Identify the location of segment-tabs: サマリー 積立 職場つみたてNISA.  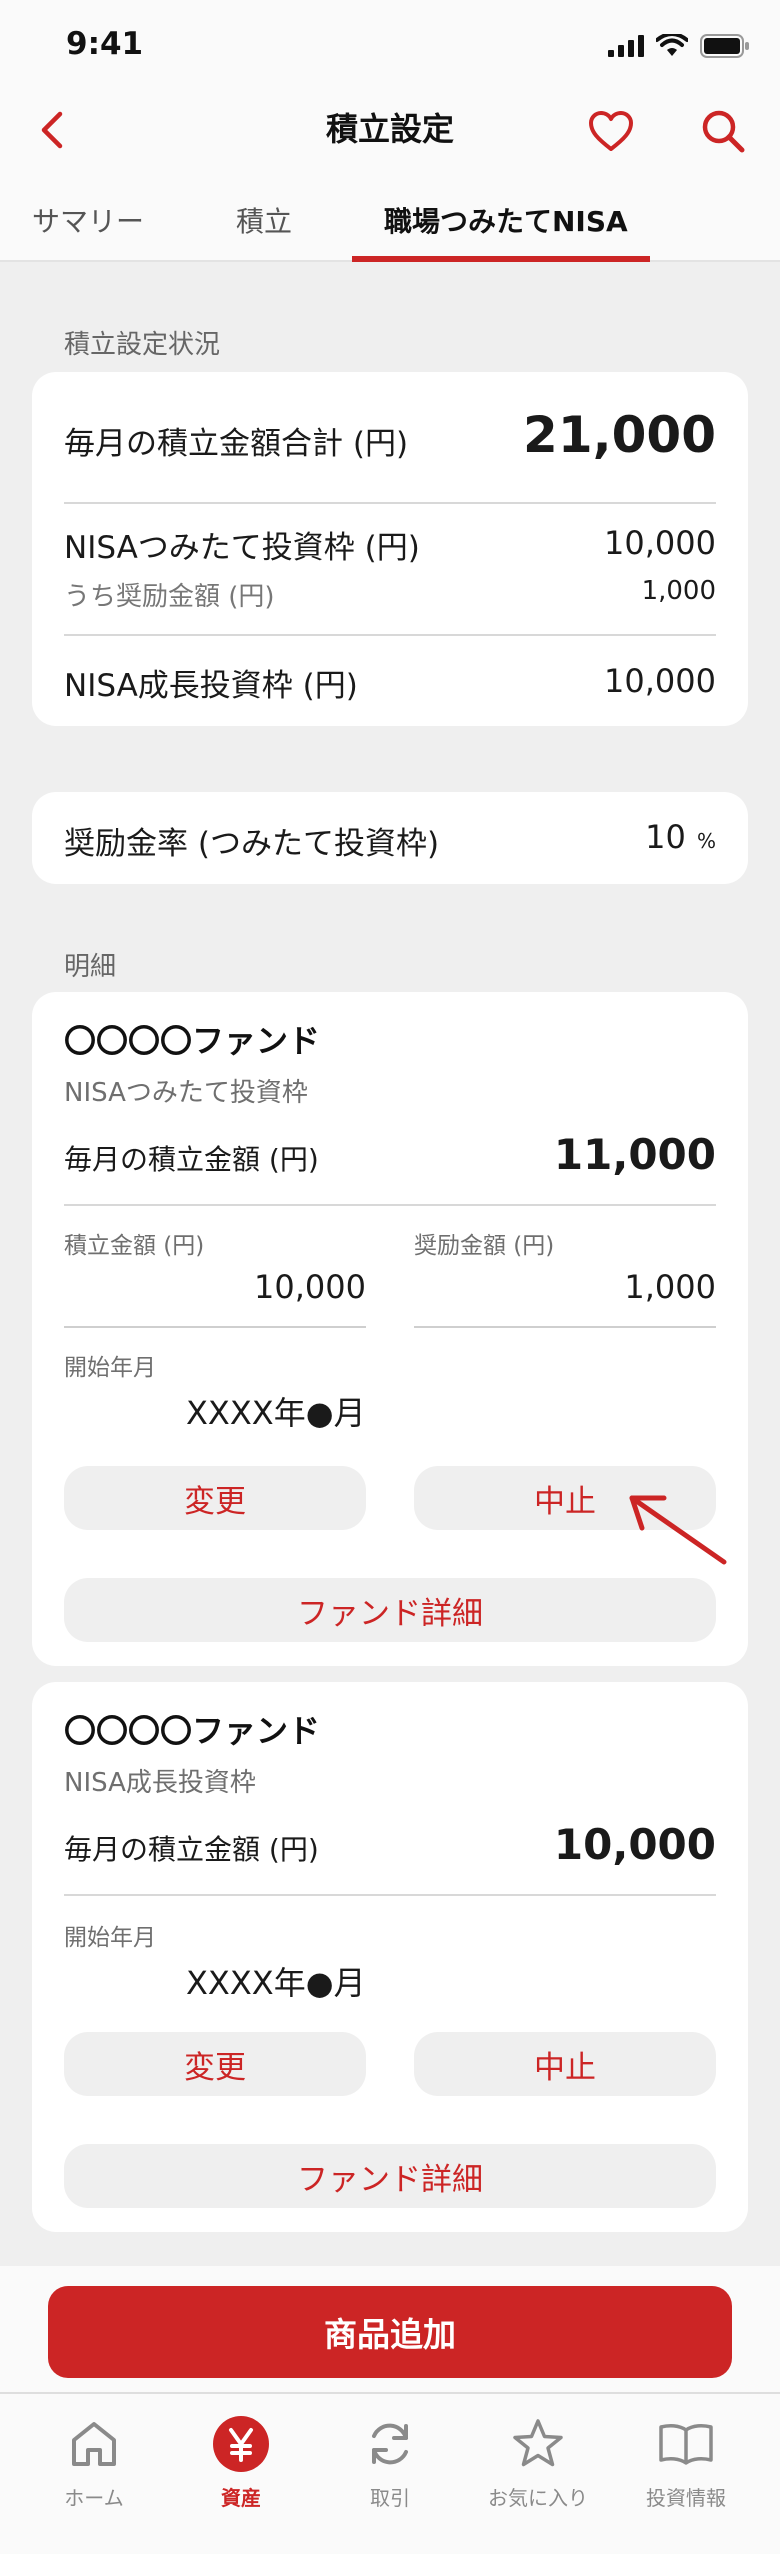
(390, 224).